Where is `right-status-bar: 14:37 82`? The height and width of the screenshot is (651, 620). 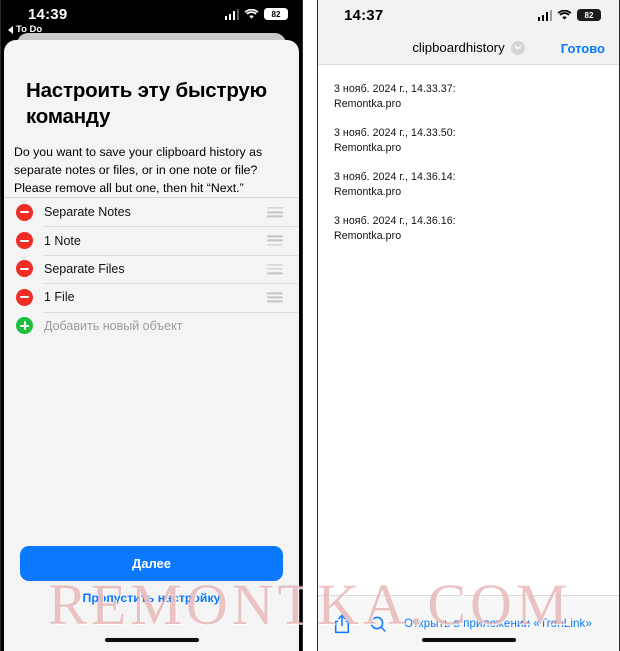 right-status-bar: 14:37 82 is located at coordinates (468, 17).